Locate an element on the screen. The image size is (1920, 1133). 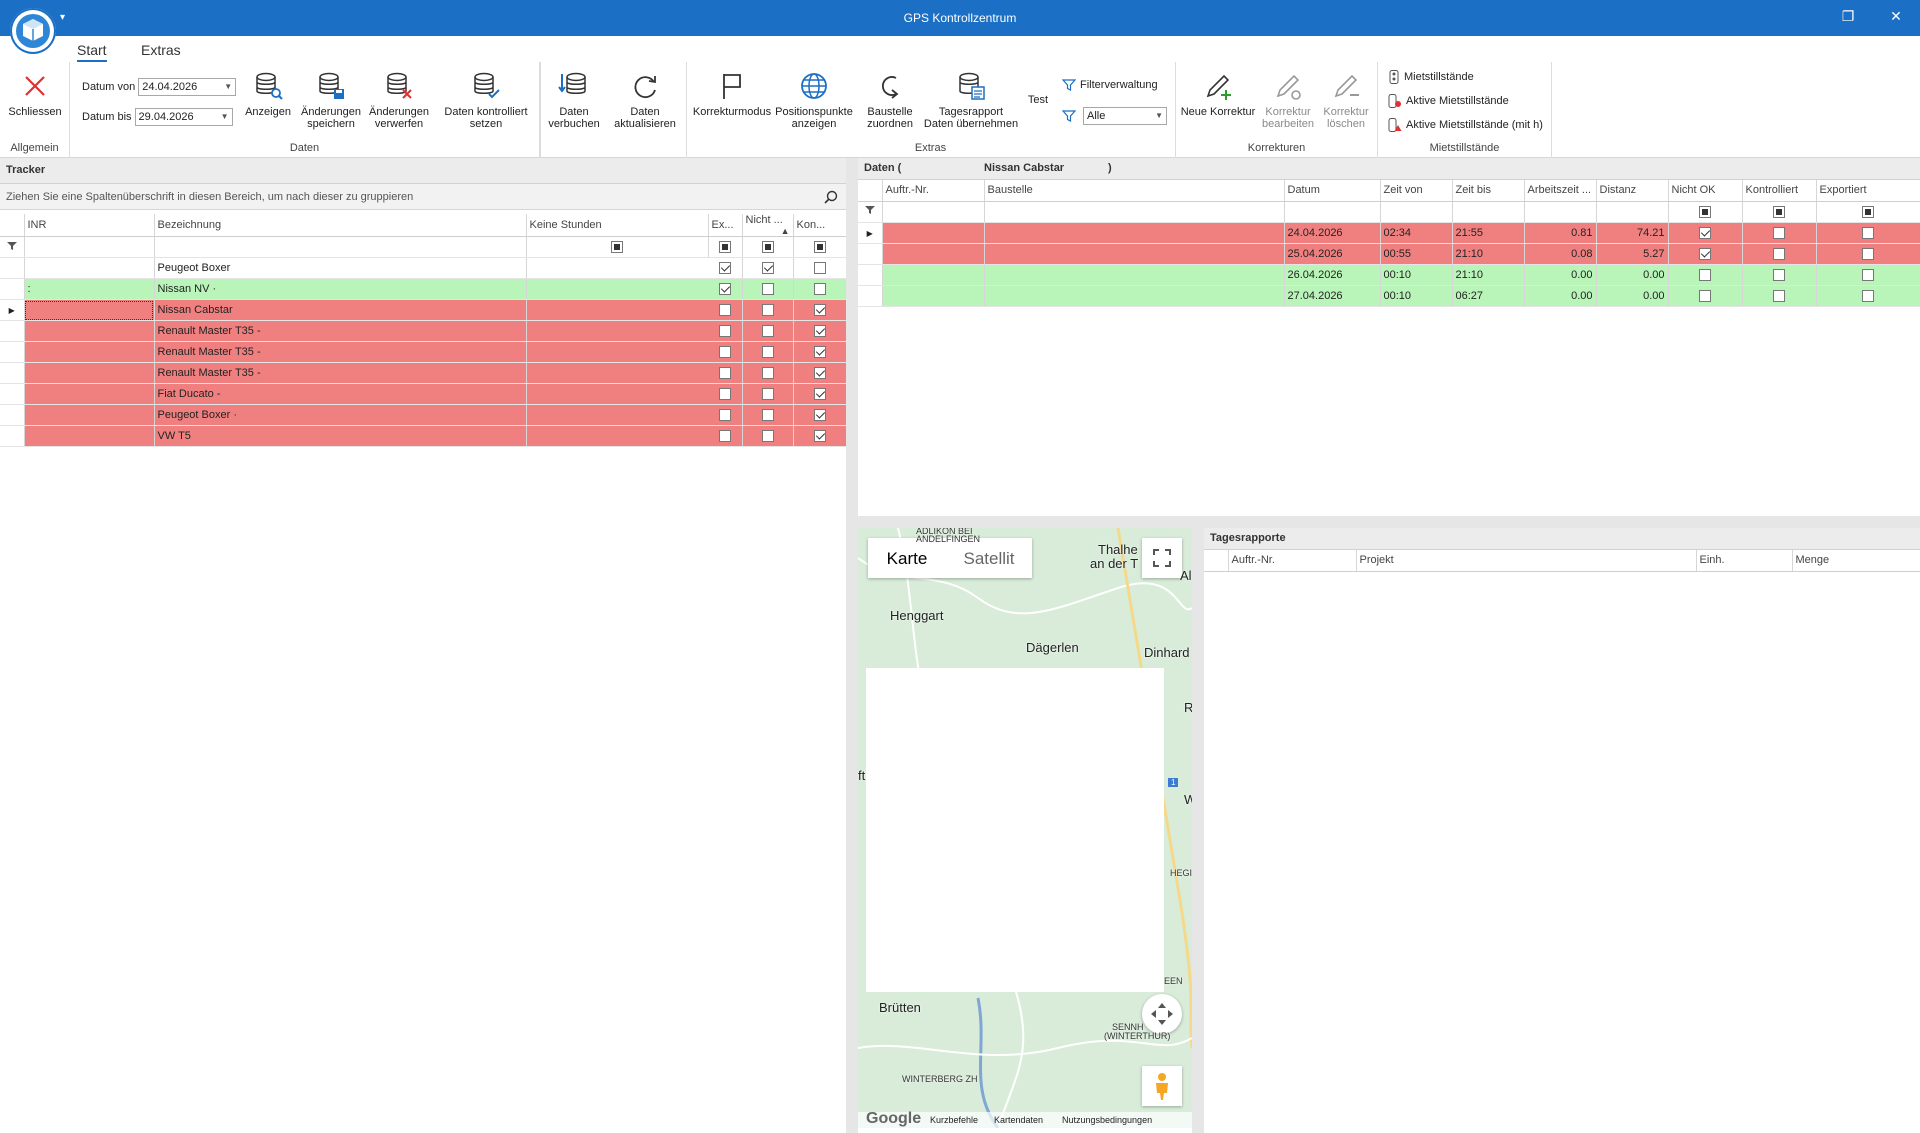
column-header-baustelle: Baustelle is located at coordinates (1134, 191).